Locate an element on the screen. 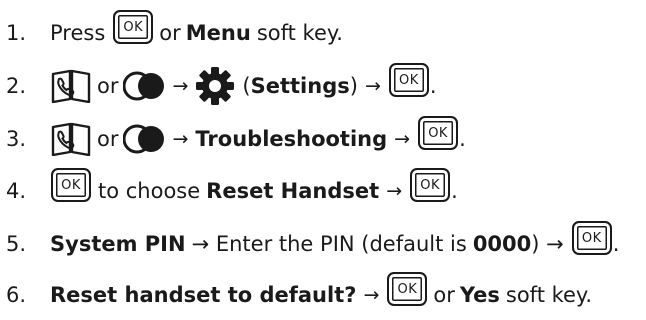 Image resolution: width=646 pixels, height=320 pixels. step-body: Press OK or Menu soft key. is located at coordinates (196, 30).